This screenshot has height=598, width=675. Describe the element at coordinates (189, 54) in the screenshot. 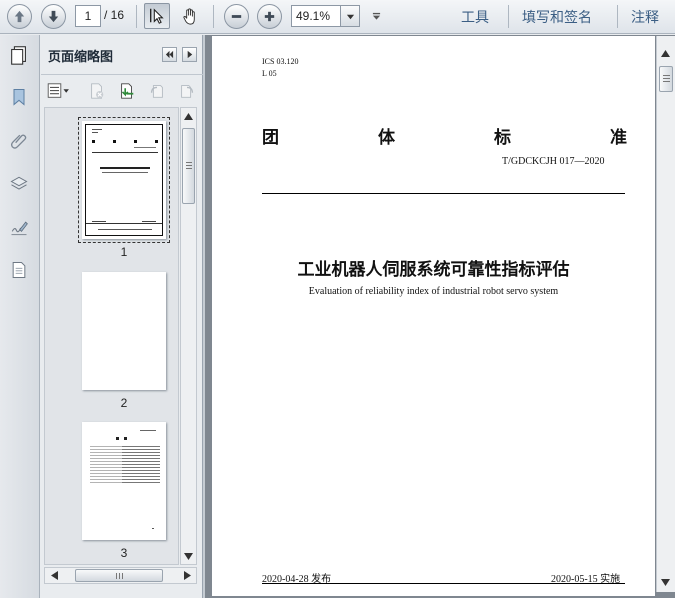

I see `expand-panel-button` at that location.